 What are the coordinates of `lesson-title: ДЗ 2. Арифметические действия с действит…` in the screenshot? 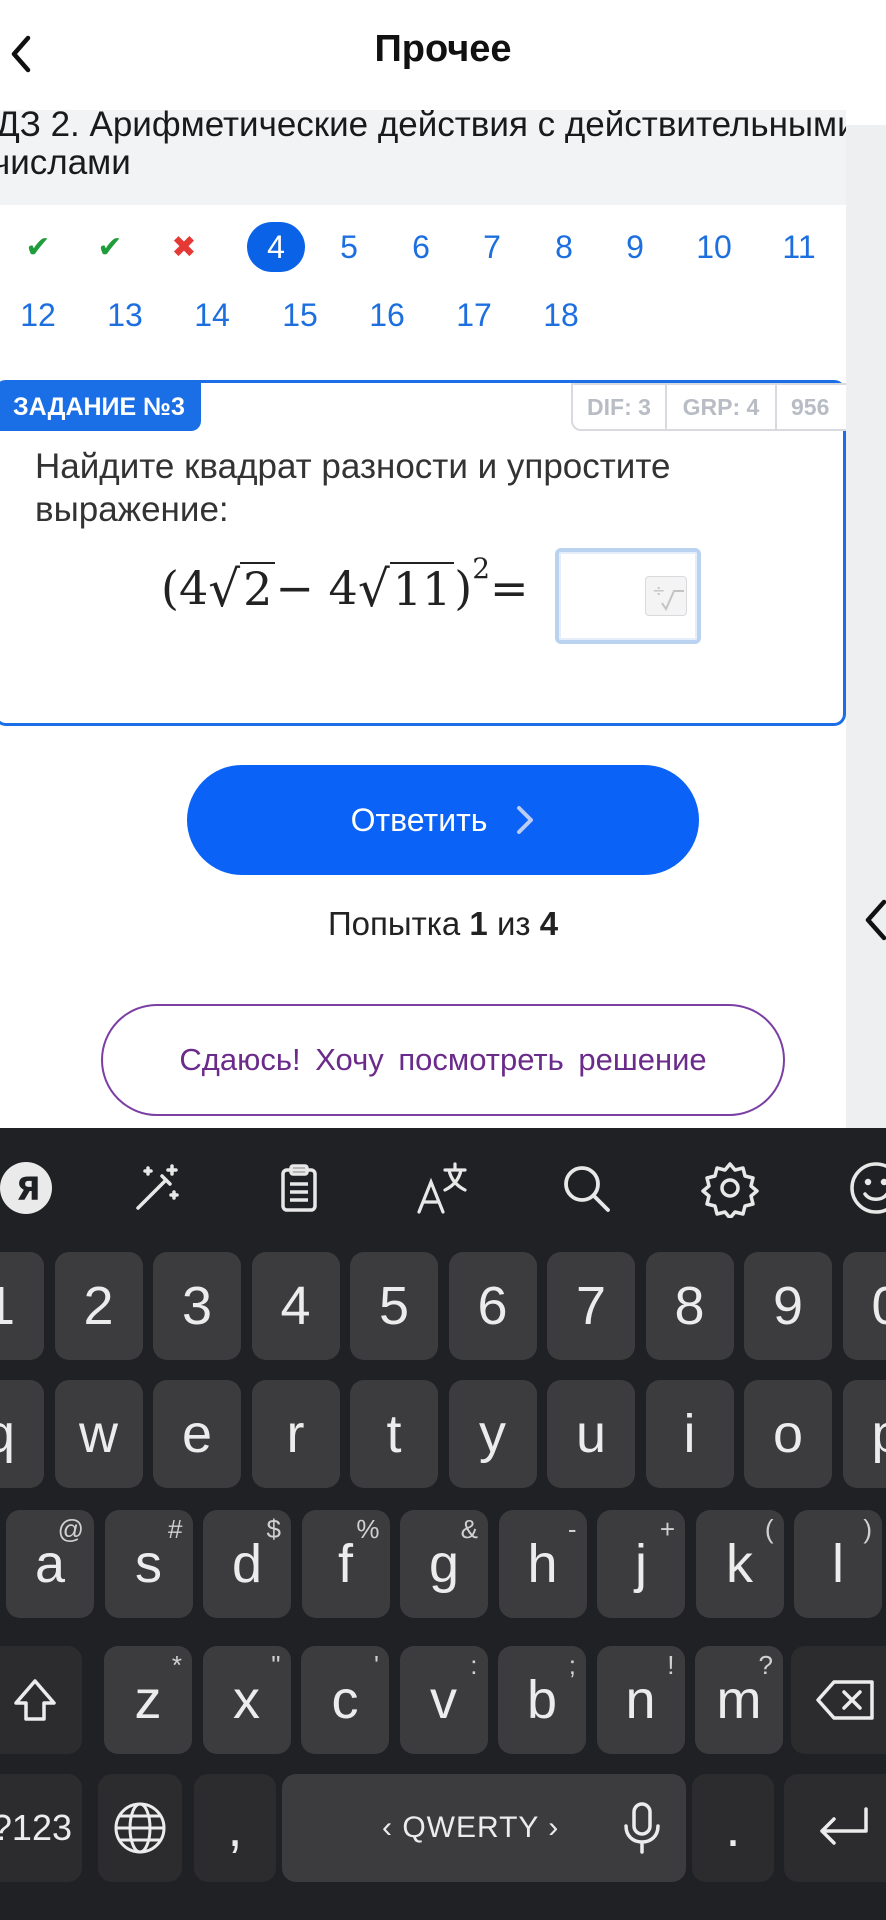 It's located at (423, 146).